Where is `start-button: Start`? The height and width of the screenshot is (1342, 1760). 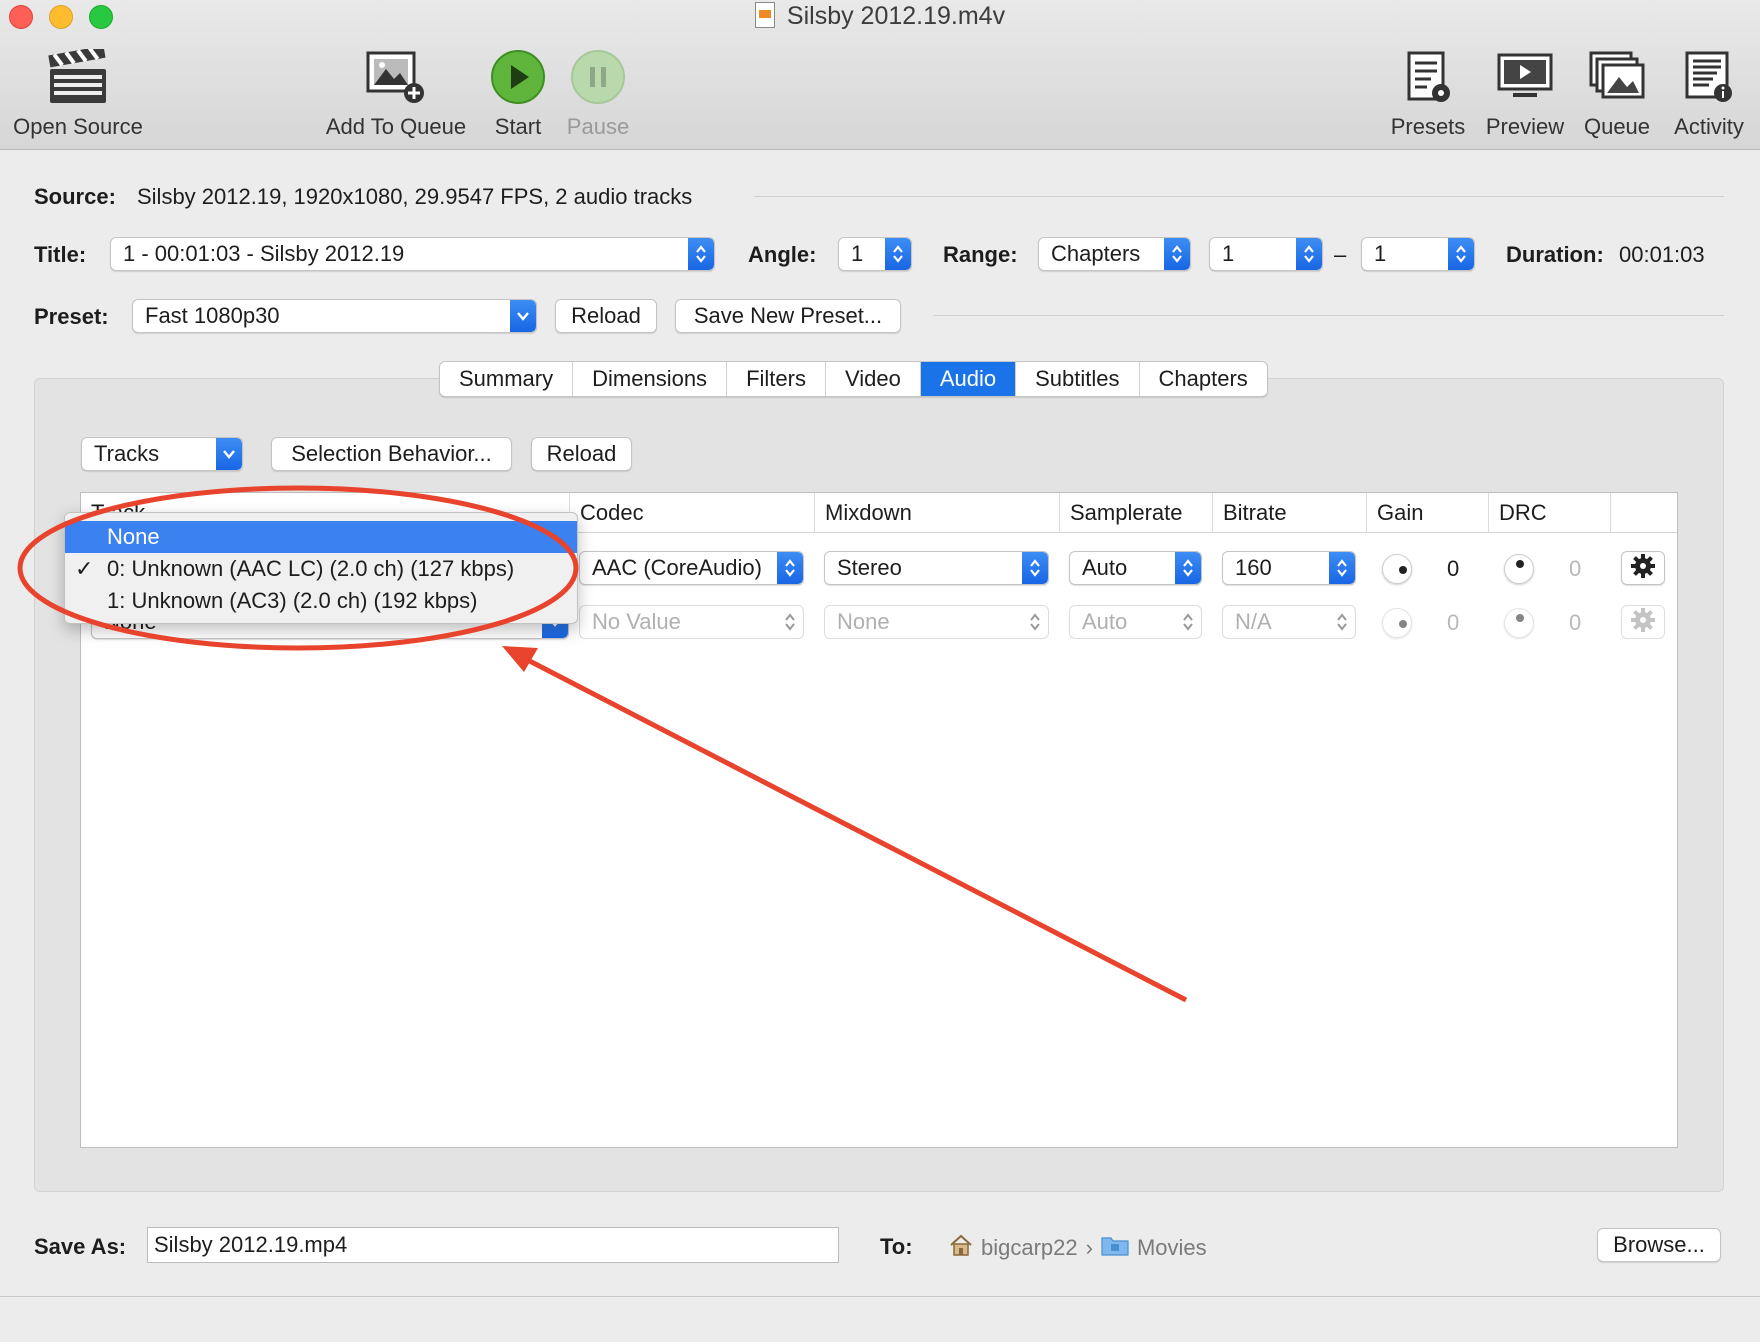 start-button: Start is located at coordinates (518, 92).